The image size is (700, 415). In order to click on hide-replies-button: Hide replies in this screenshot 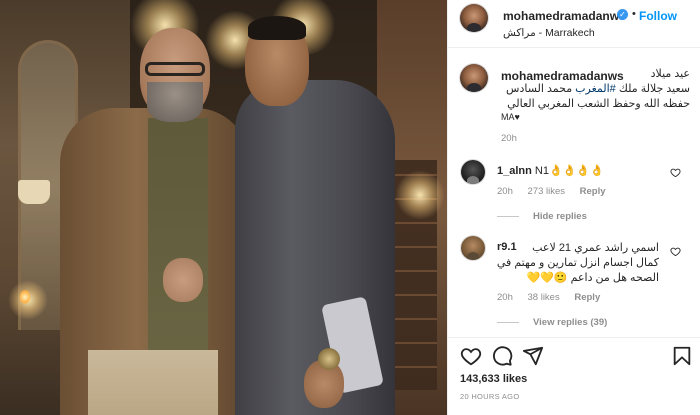, I will do `click(542, 216)`.